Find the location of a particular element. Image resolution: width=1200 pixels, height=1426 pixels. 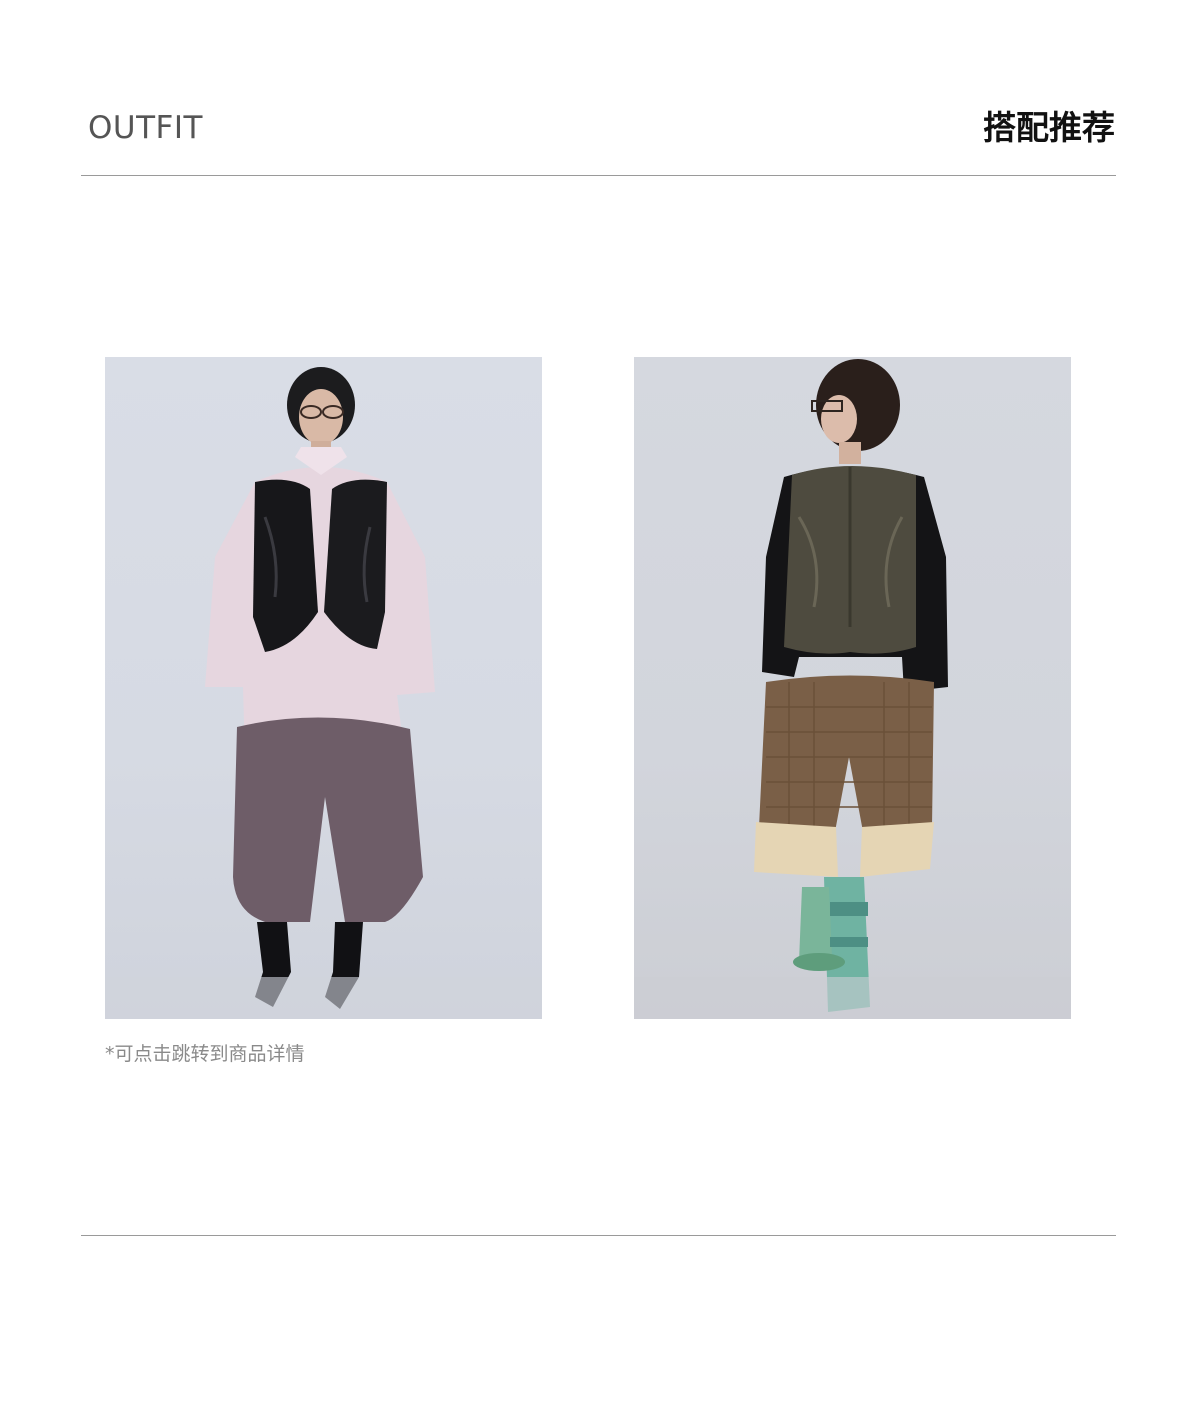

click-to-detail-note: *可点击跳转到商品详情 is located at coordinates (205, 1054).